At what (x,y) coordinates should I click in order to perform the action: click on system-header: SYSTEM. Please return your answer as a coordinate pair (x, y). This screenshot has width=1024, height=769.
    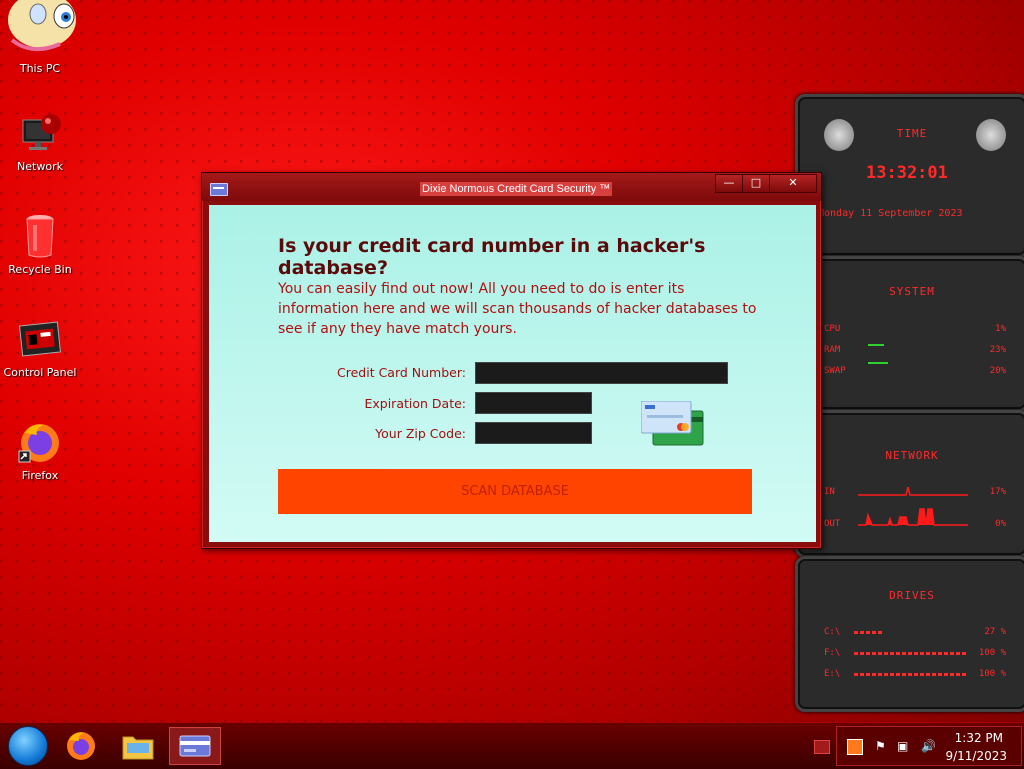
    Looking at the image, I should click on (912, 291).